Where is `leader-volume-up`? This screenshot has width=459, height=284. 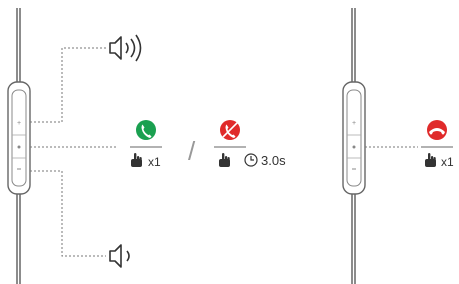 leader-volume-up is located at coordinates (68, 85).